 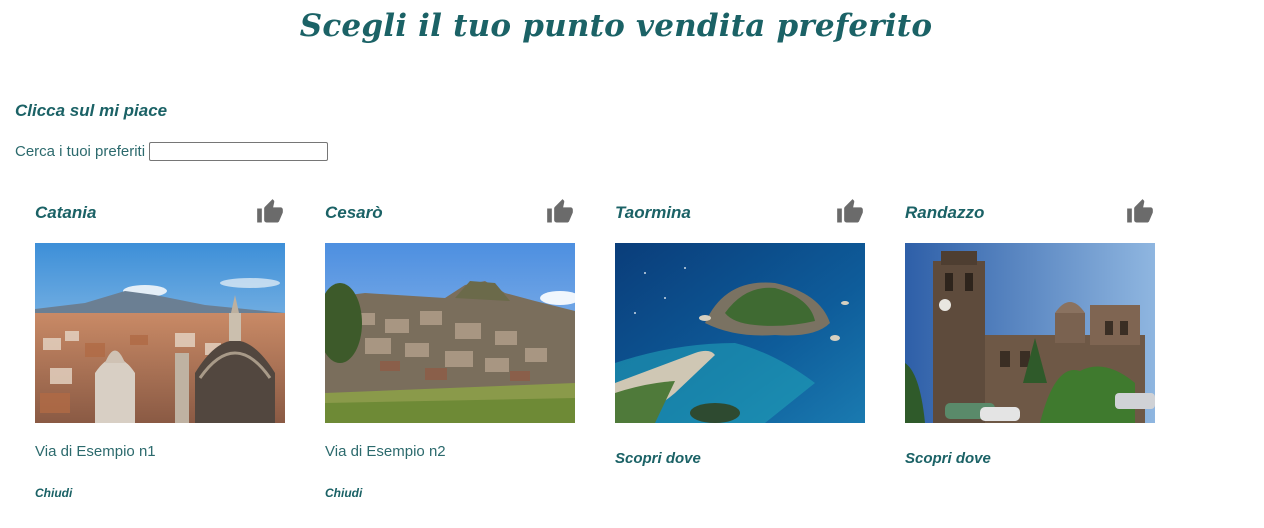 What do you see at coordinates (945, 212) in the screenshot?
I see `store-name: Randazzo` at bounding box center [945, 212].